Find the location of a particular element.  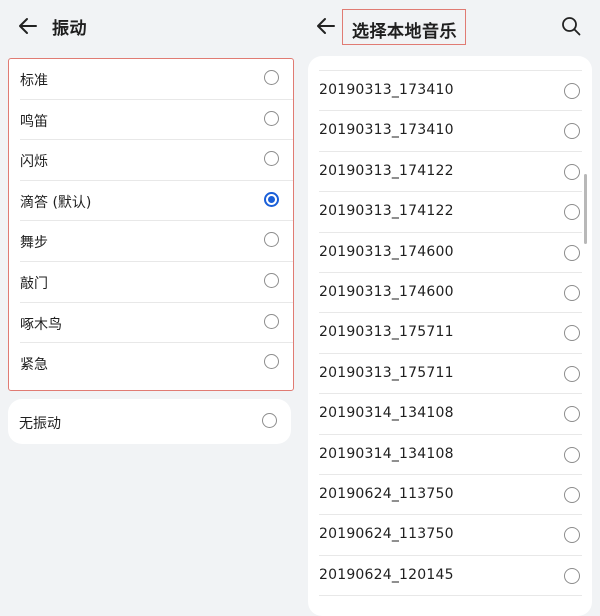

vibration-option: 敲门 is located at coordinates (151, 282).